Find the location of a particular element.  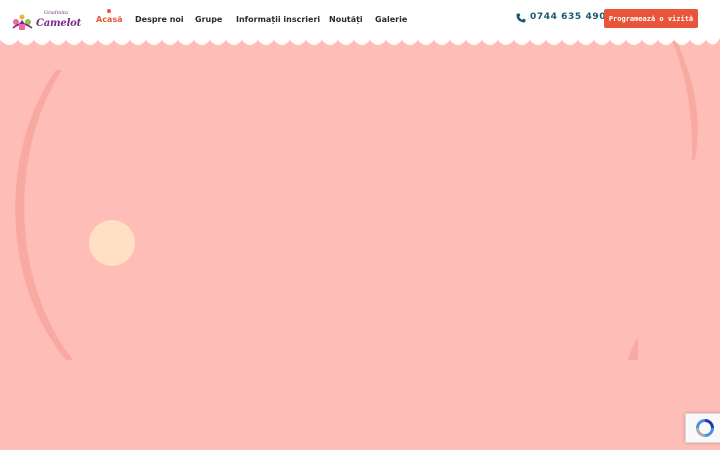

logo-title: Camelot is located at coordinates (59, 23).